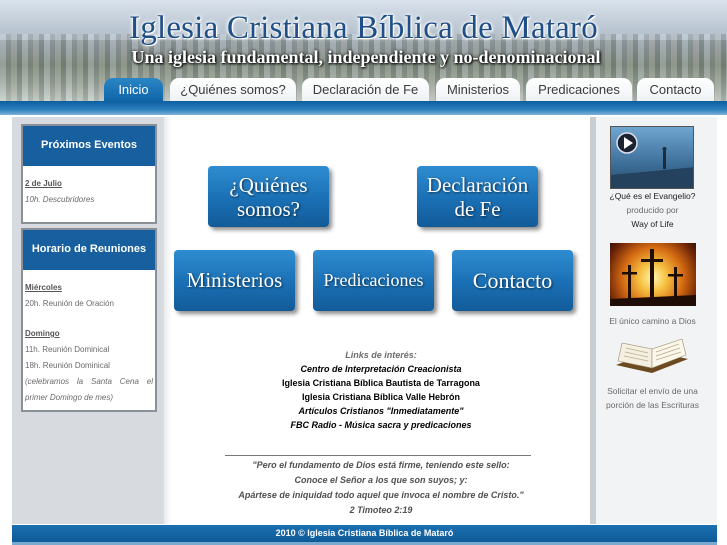  I want to click on quote-divider, so click(378, 455).